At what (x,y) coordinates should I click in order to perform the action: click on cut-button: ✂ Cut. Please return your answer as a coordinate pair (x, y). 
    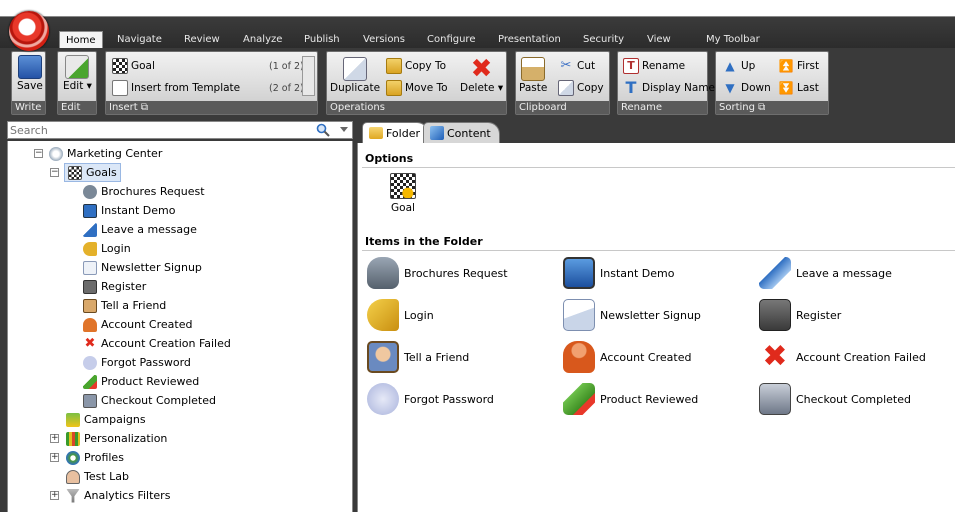
    Looking at the image, I should click on (577, 66).